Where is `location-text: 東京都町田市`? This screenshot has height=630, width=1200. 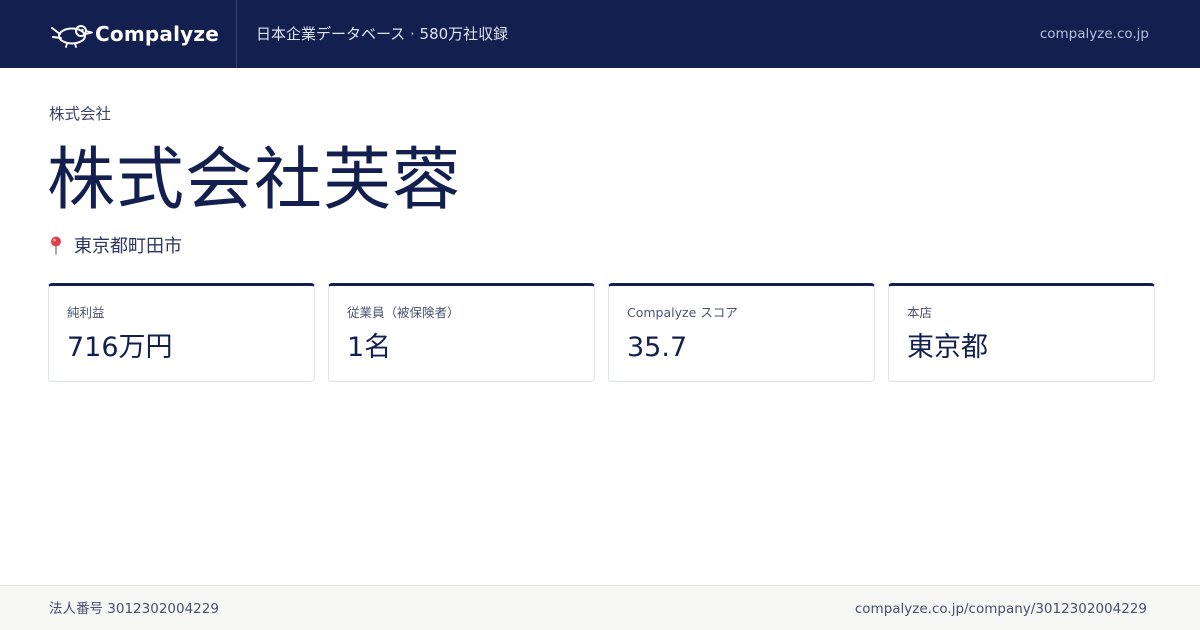
location-text: 東京都町田市 is located at coordinates (128, 246).